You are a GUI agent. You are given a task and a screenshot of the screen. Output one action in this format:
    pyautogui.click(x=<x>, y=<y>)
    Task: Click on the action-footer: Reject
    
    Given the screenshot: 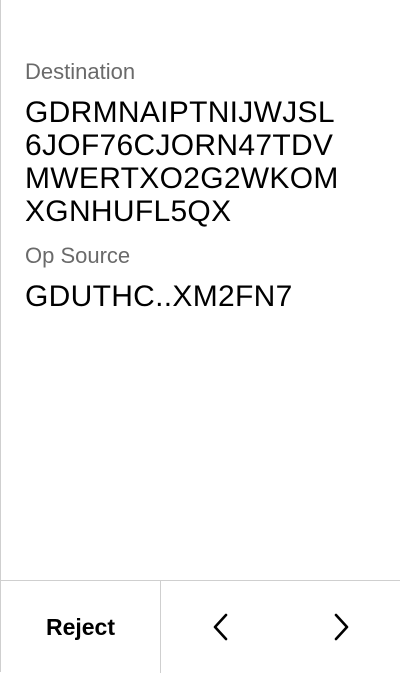 What is the action you would take?
    pyautogui.click(x=200, y=626)
    